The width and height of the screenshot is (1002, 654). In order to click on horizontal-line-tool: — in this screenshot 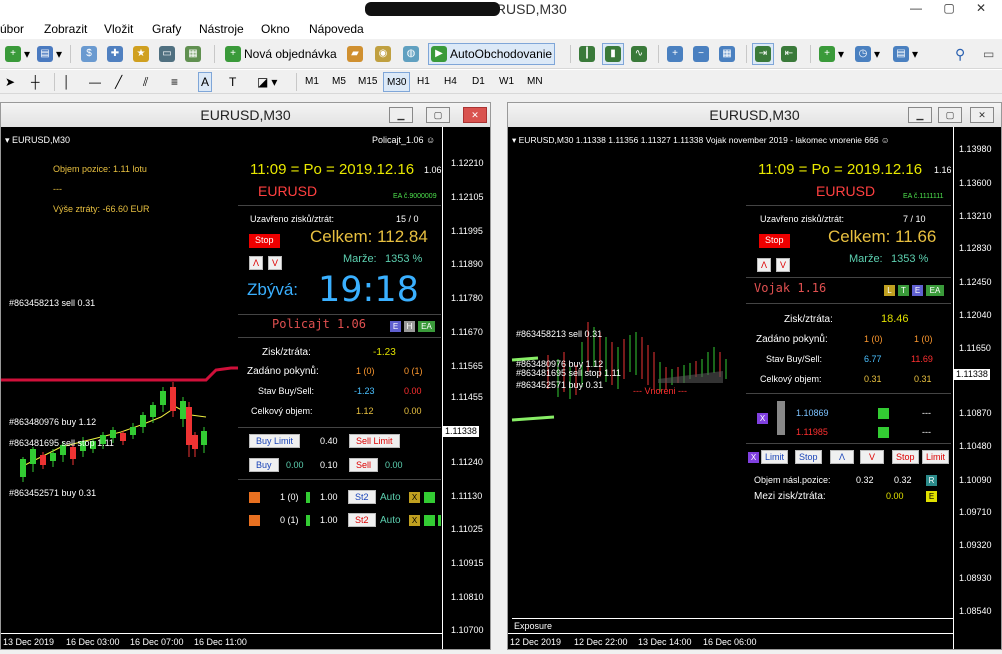, I will do `click(95, 82)`.